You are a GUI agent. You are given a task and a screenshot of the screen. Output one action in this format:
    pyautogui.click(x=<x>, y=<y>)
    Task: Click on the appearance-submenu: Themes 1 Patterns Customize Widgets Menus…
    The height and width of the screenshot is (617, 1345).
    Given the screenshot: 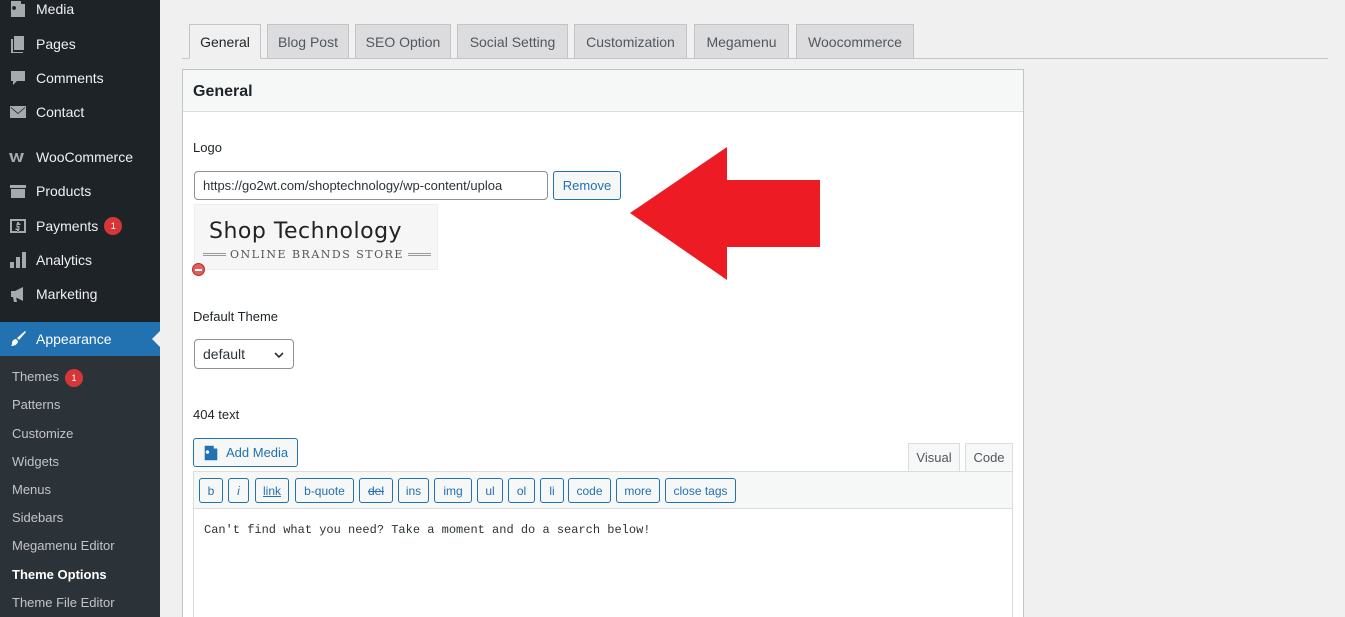 What is the action you would take?
    pyautogui.click(x=80, y=486)
    